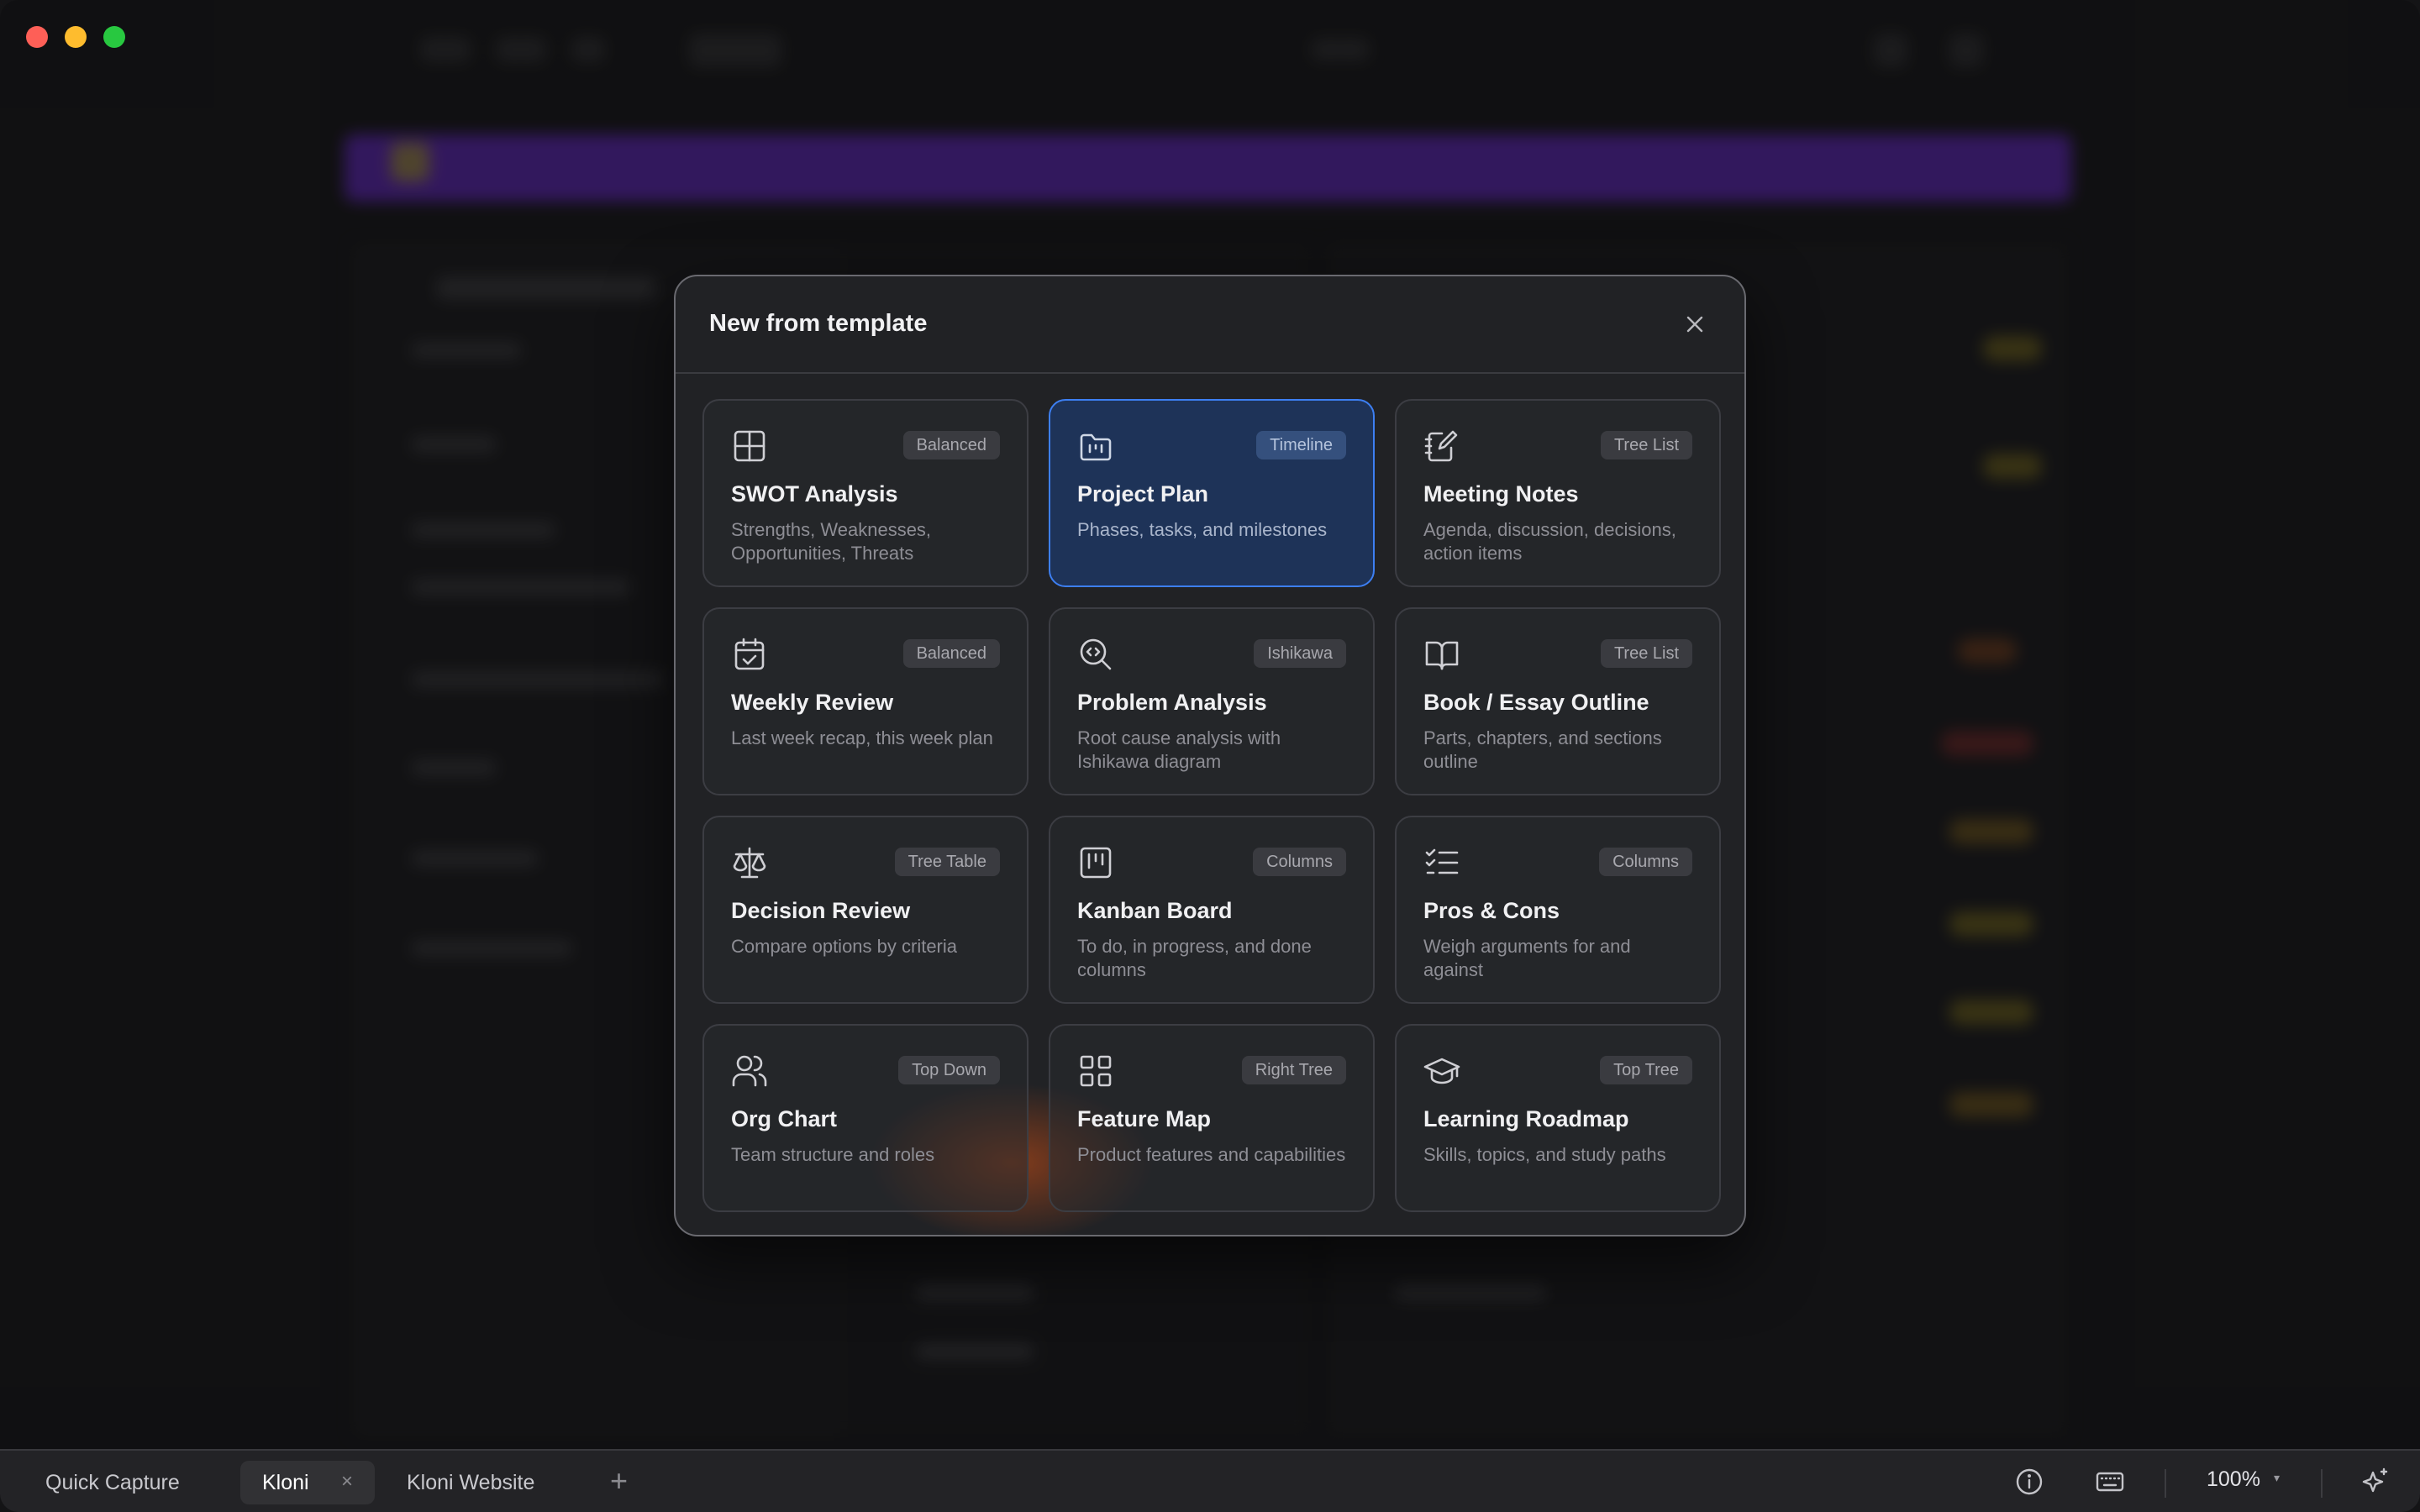 The image size is (2420, 1512). Describe the element at coordinates (470, 1482) in the screenshot. I see `tab-kloni-website: Kloni Website` at that location.